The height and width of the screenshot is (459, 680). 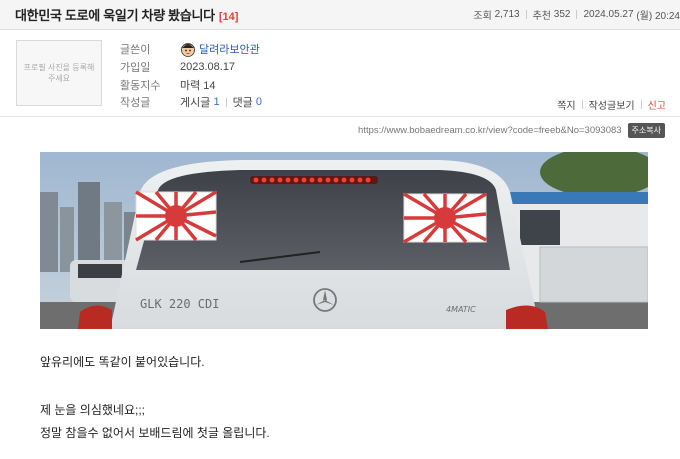 What do you see at coordinates (658, 16) in the screenshot?
I see `post-time: (월) 20:24` at bounding box center [658, 16].